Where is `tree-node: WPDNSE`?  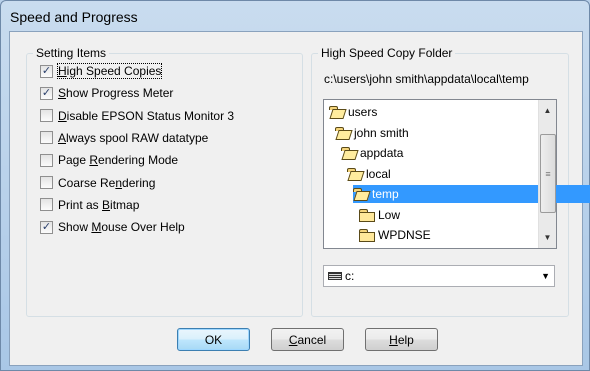 tree-node: WPDNSE is located at coordinates (395, 235).